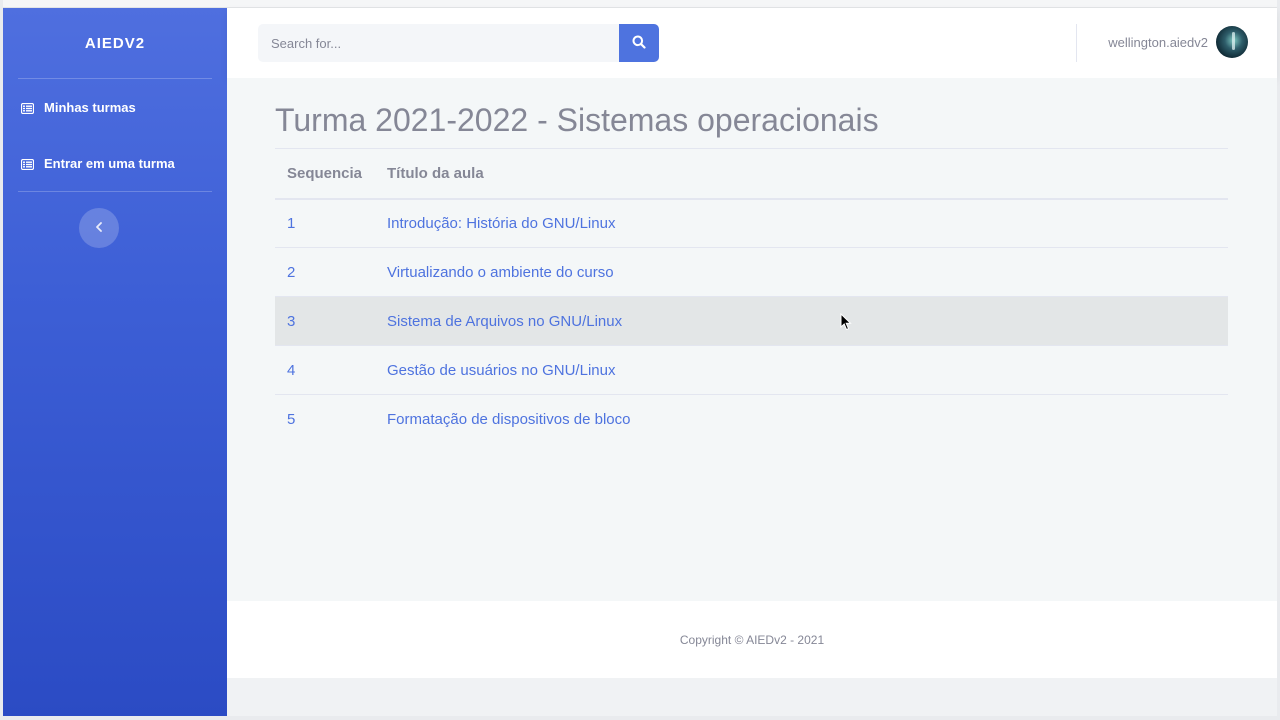 The image size is (1280, 720). I want to click on table-row: 3 Sistema de Arquivos no GNU/Linux, so click(751, 321).